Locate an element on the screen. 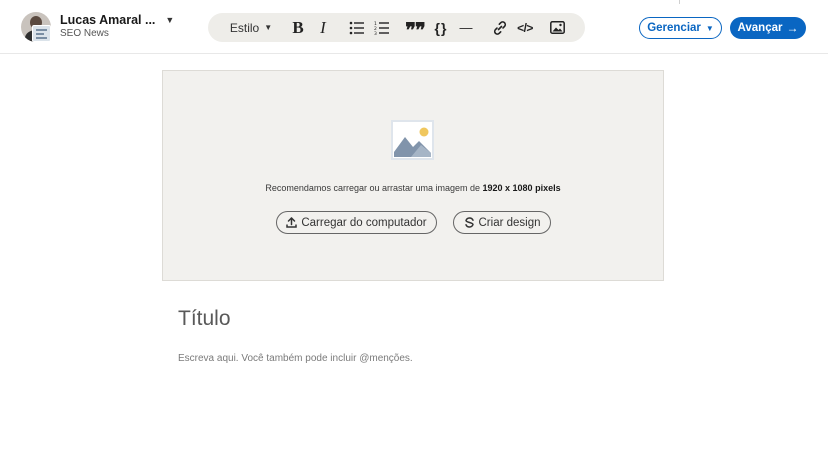 This screenshot has height=450, width=828. quote-button: ❞❞ is located at coordinates (415, 27).